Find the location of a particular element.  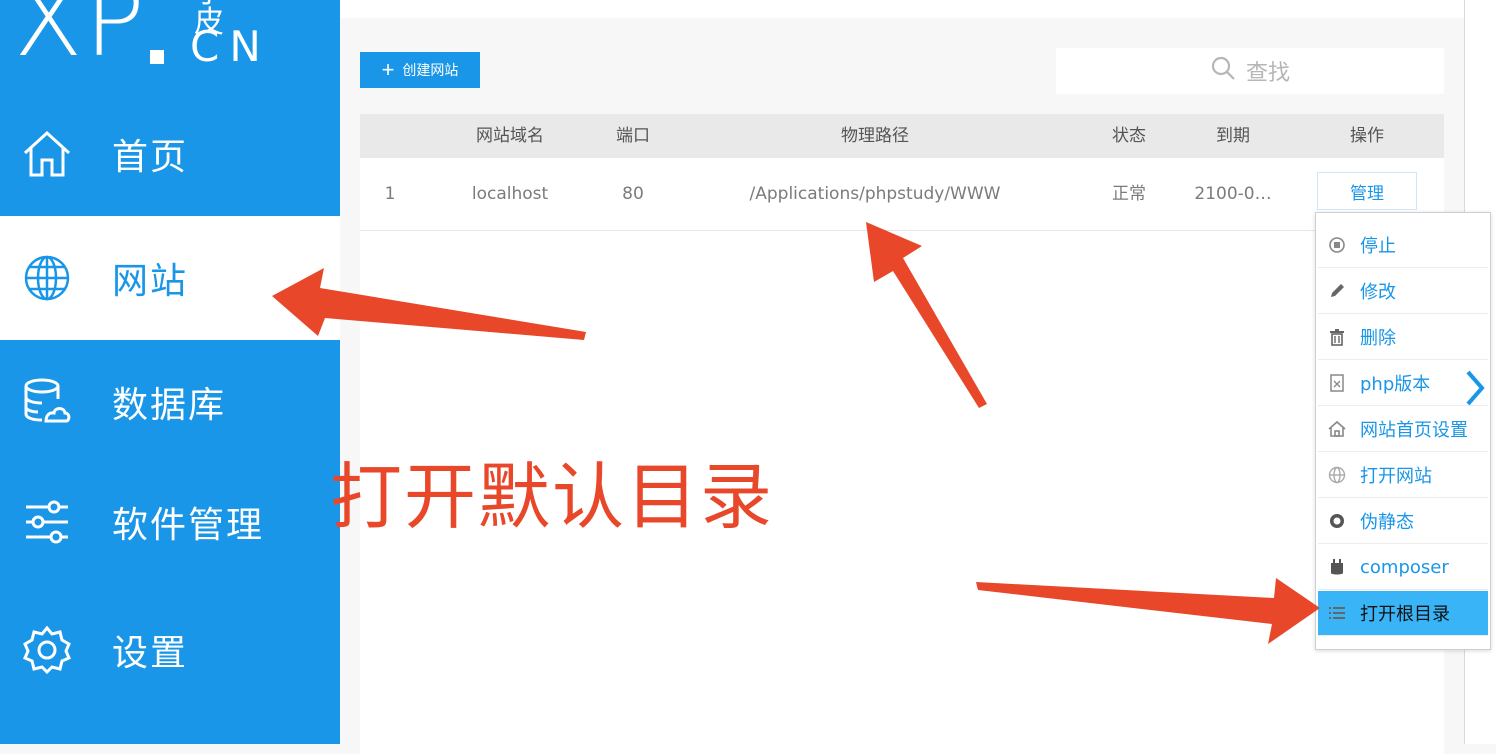

column-header-path: 物理路径 is located at coordinates (875, 136).